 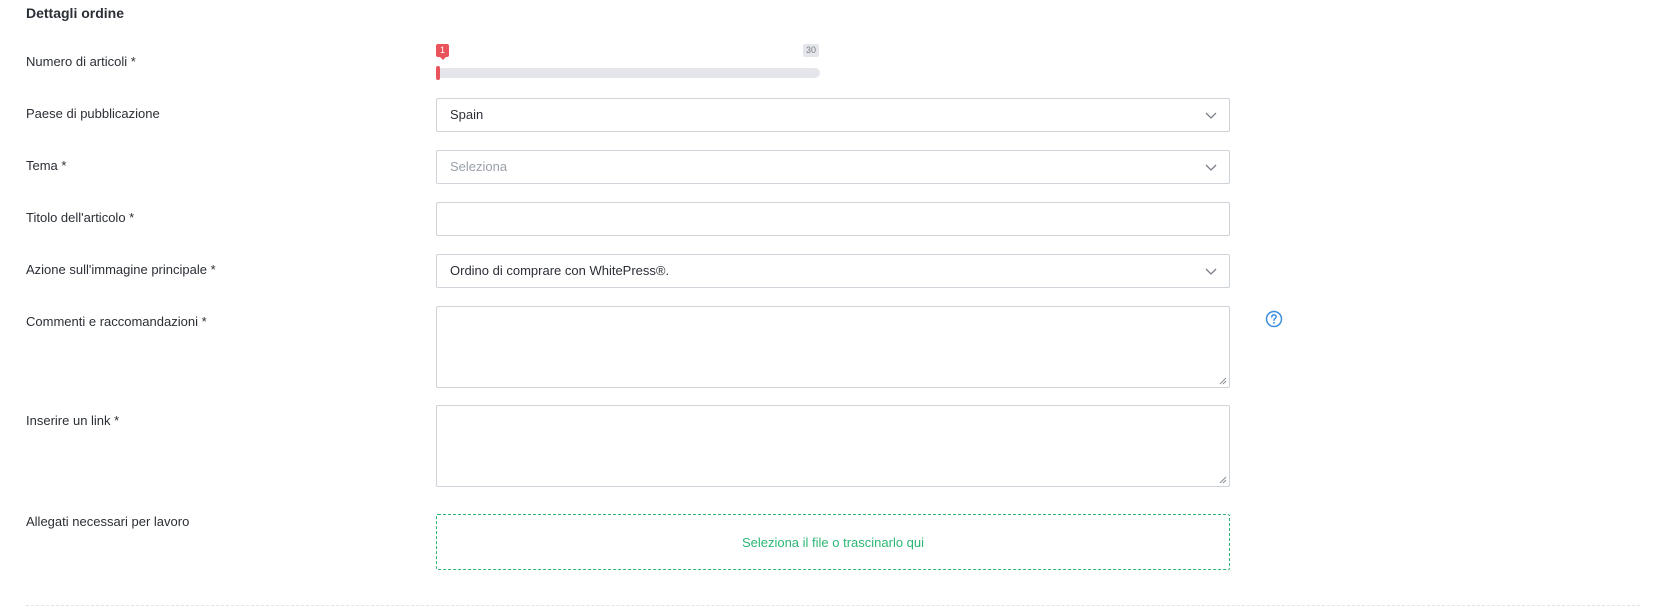 What do you see at coordinates (75, 13) in the screenshot?
I see `section-title: Dettagli ordine` at bounding box center [75, 13].